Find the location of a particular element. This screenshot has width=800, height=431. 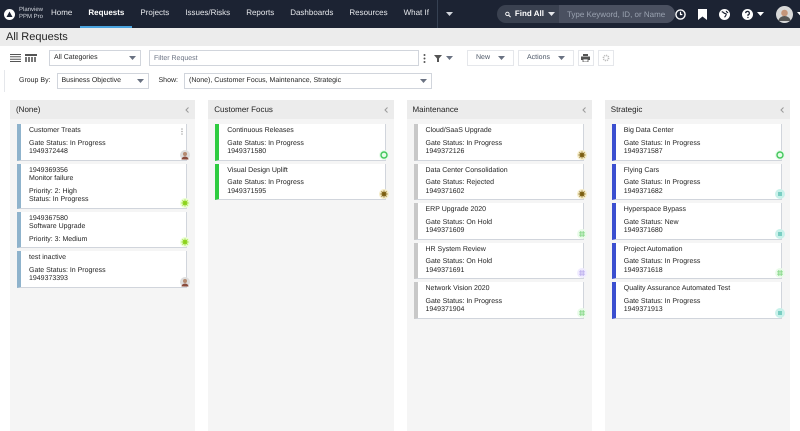

nav-tab: Dashboards is located at coordinates (312, 14).